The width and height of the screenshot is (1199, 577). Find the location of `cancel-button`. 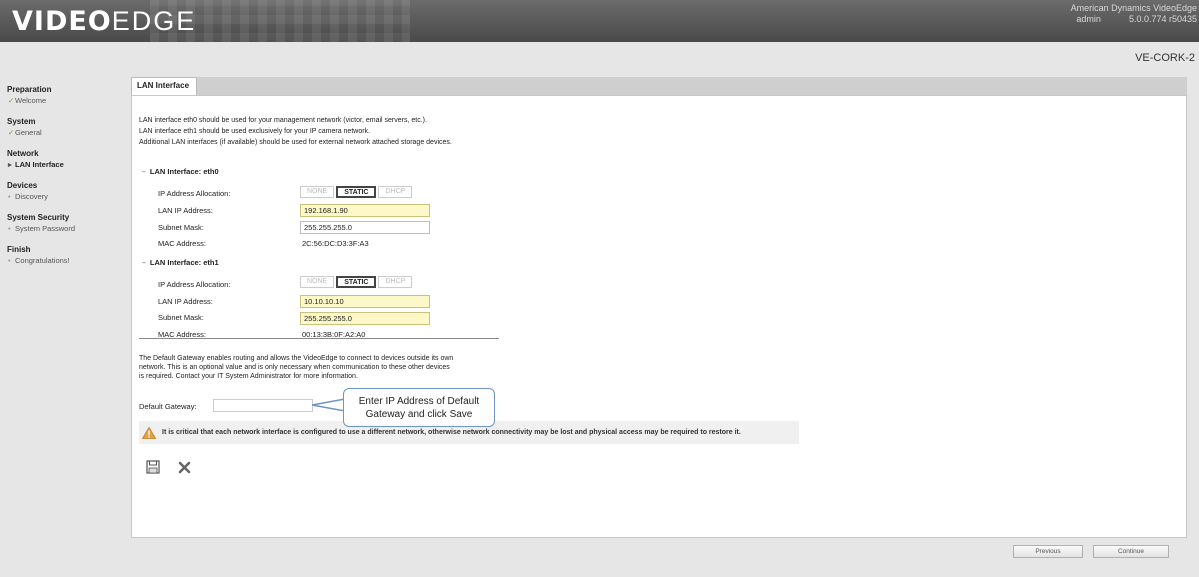

cancel-button is located at coordinates (184, 468).